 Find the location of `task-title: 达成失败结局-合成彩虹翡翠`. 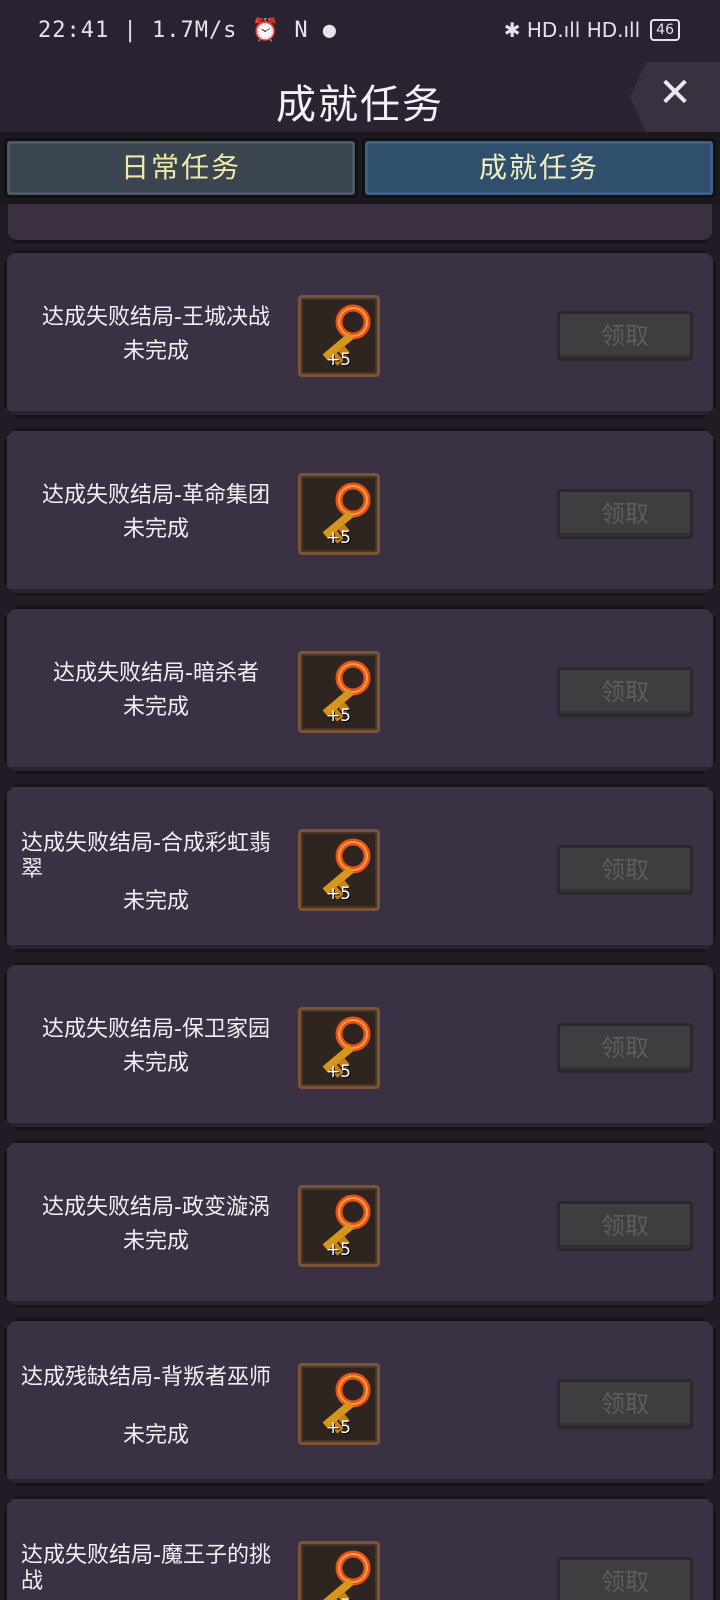

task-title: 达成失败结局-合成彩虹翡翠 is located at coordinates (146, 856).